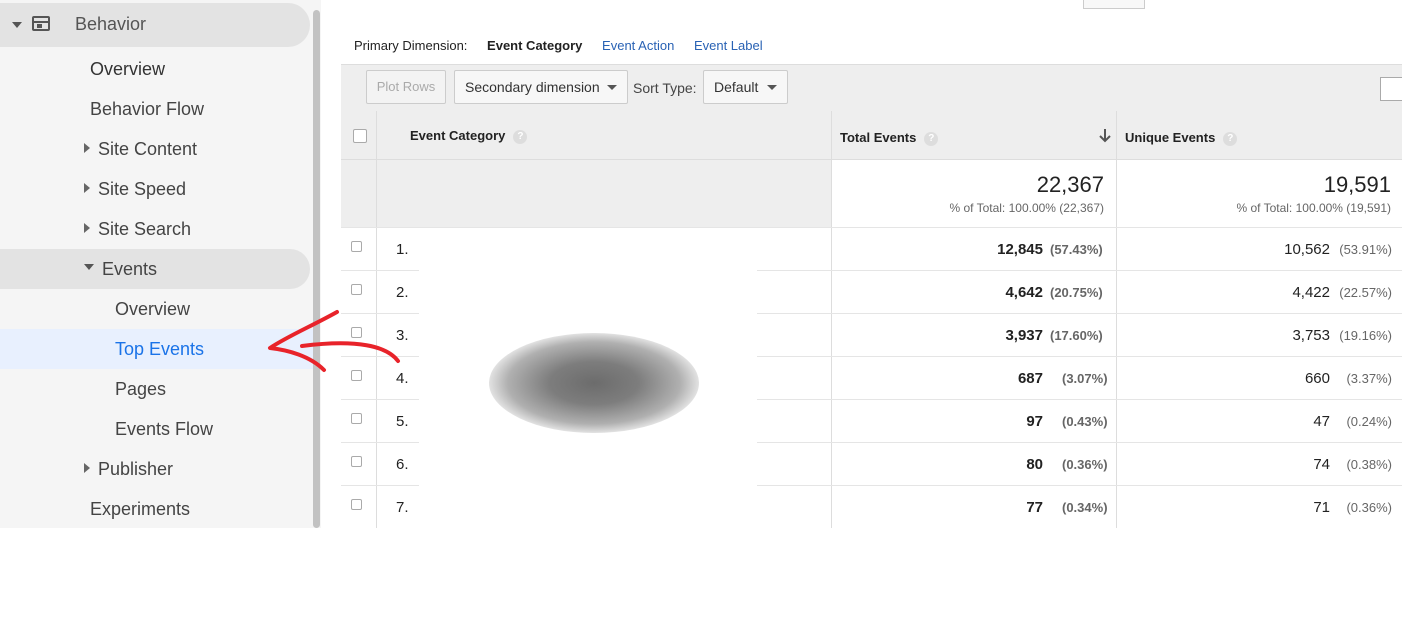 Image resolution: width=1402 pixels, height=639 pixels. I want to click on sidebar-item-events-overview: Overview, so click(152, 309).